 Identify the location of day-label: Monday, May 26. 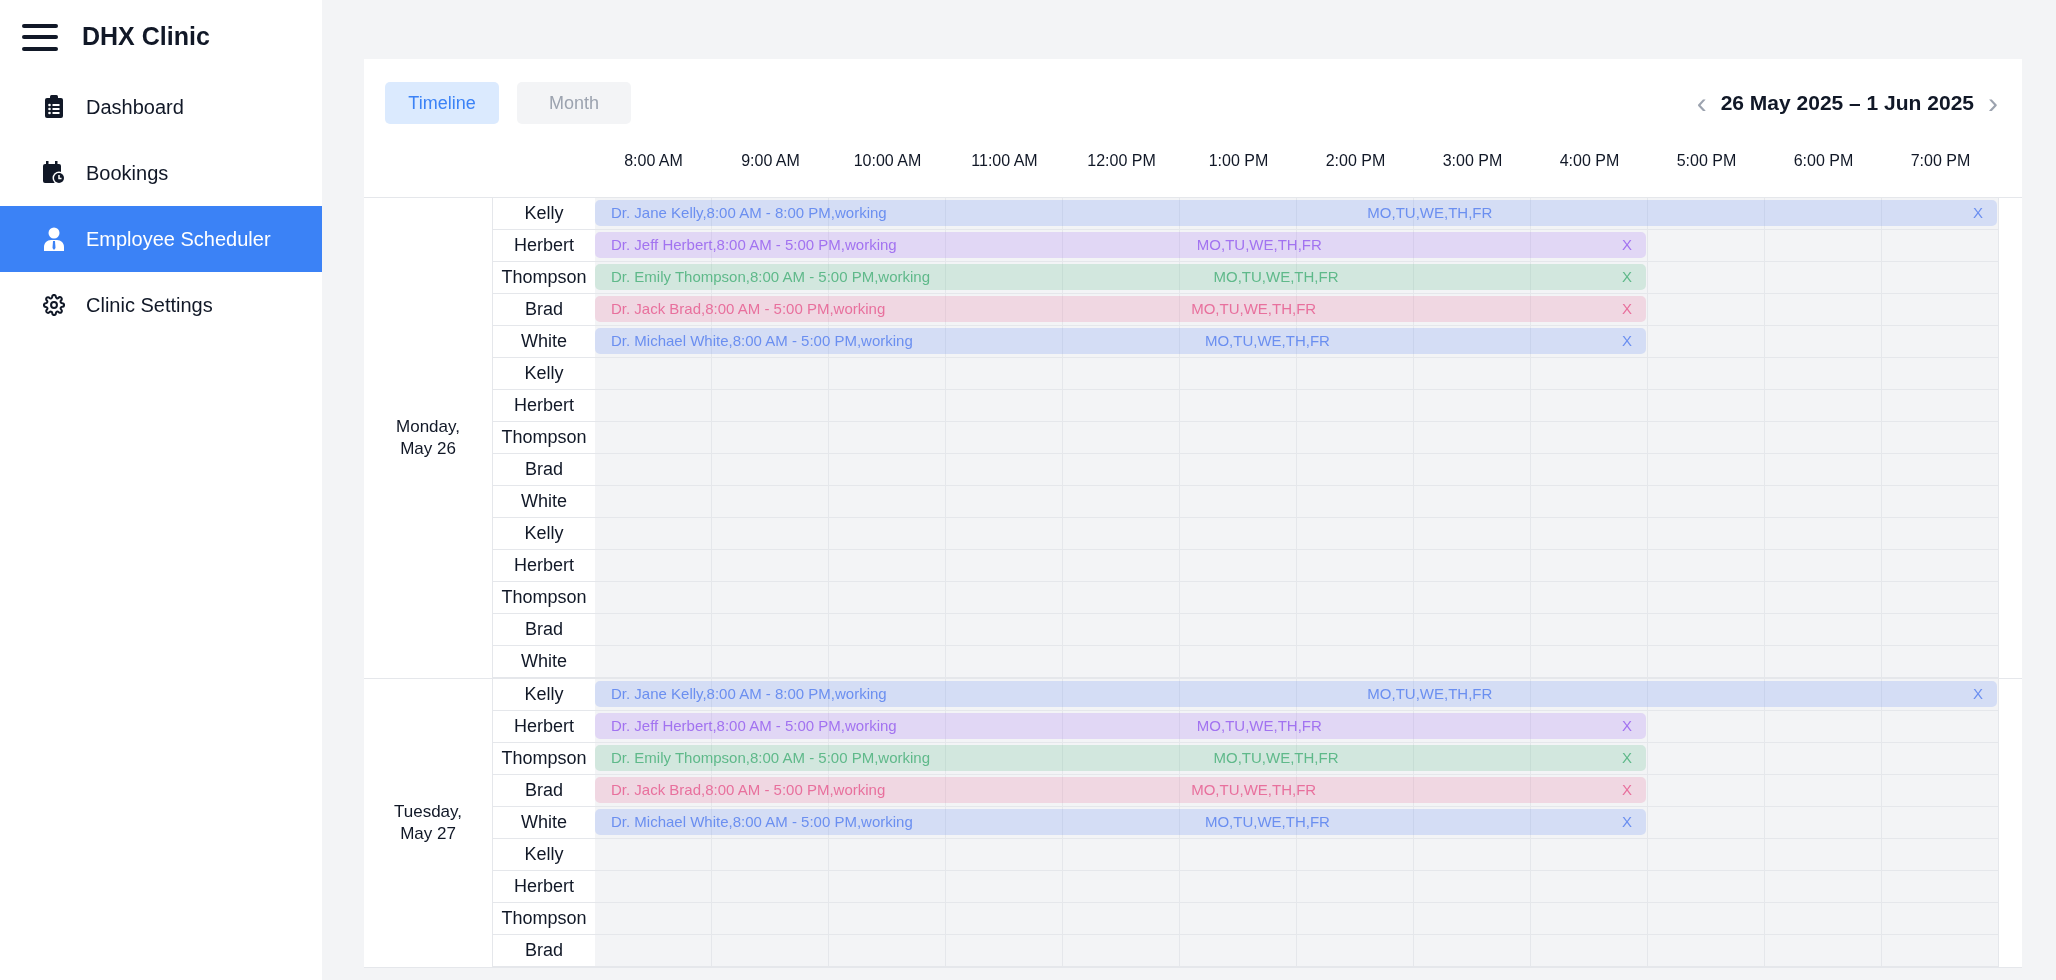
(428, 438).